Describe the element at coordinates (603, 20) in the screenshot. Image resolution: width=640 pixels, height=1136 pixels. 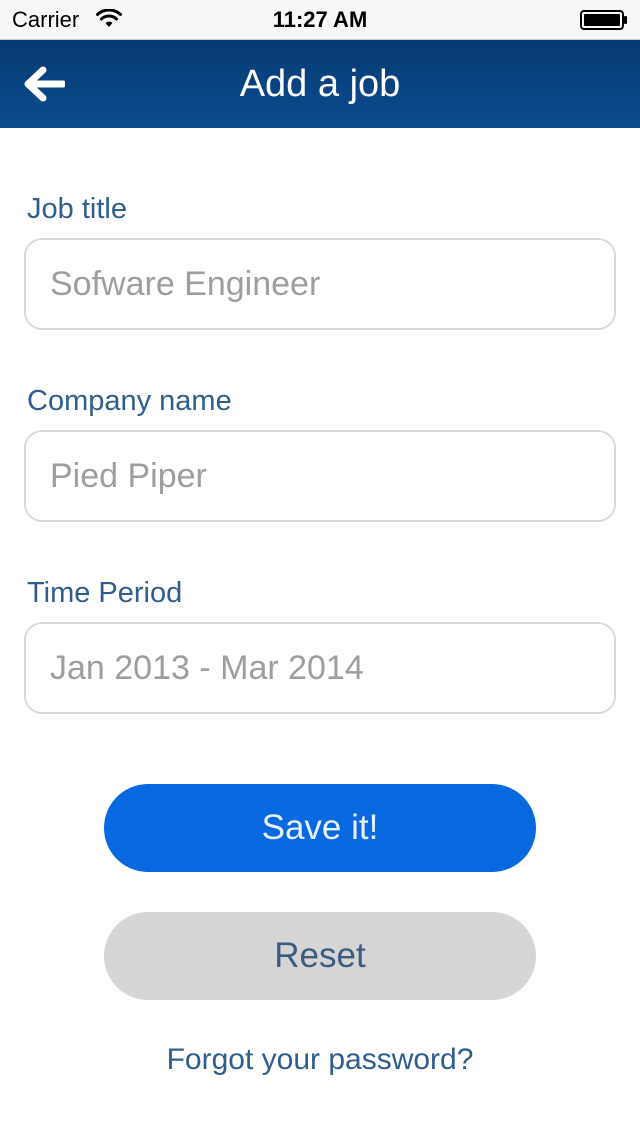
I see `battery-icon` at that location.